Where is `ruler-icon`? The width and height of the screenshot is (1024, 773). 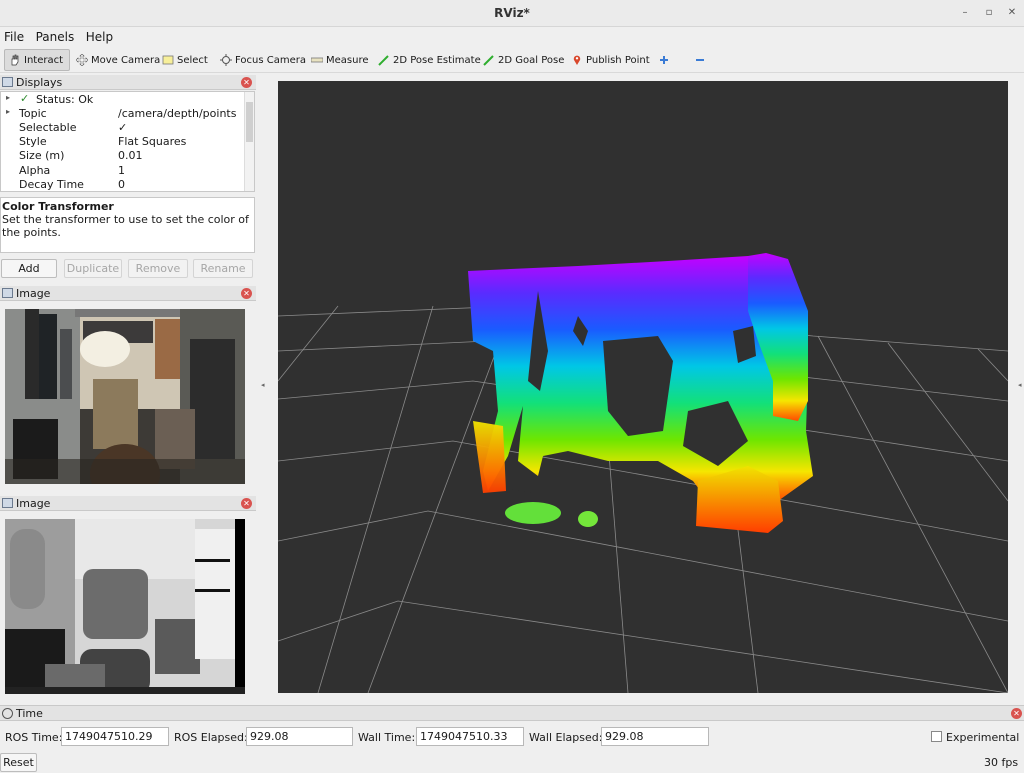
ruler-icon is located at coordinates (317, 60).